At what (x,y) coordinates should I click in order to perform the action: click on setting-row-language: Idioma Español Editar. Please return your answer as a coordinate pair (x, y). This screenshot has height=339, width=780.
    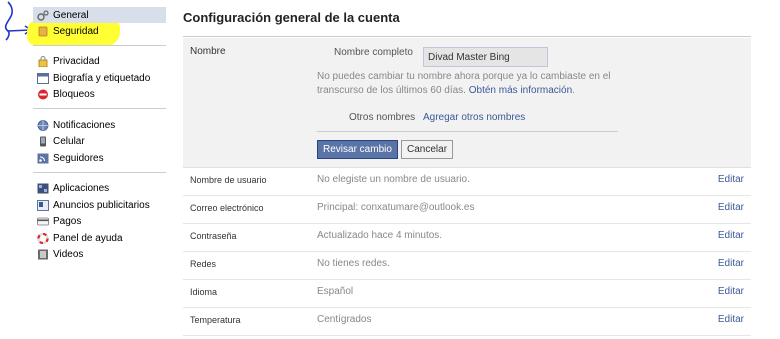
    Looking at the image, I should click on (467, 294).